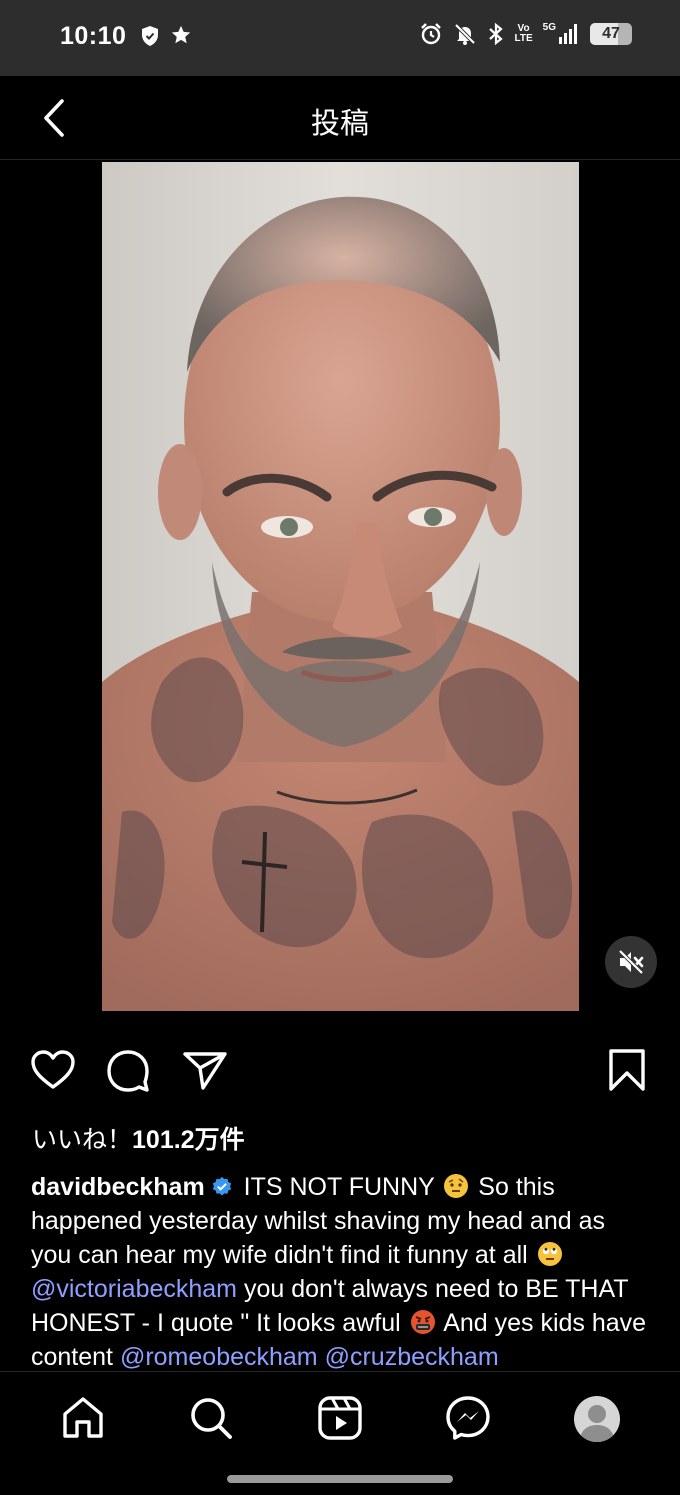  I want to click on alarm-icon, so click(430, 34).